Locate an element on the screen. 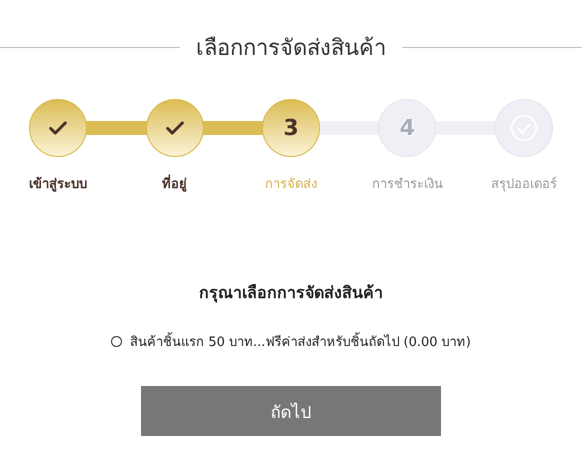 The image size is (582, 461). page-title: เลือกการจัดส่งสินค้า is located at coordinates (291, 49).